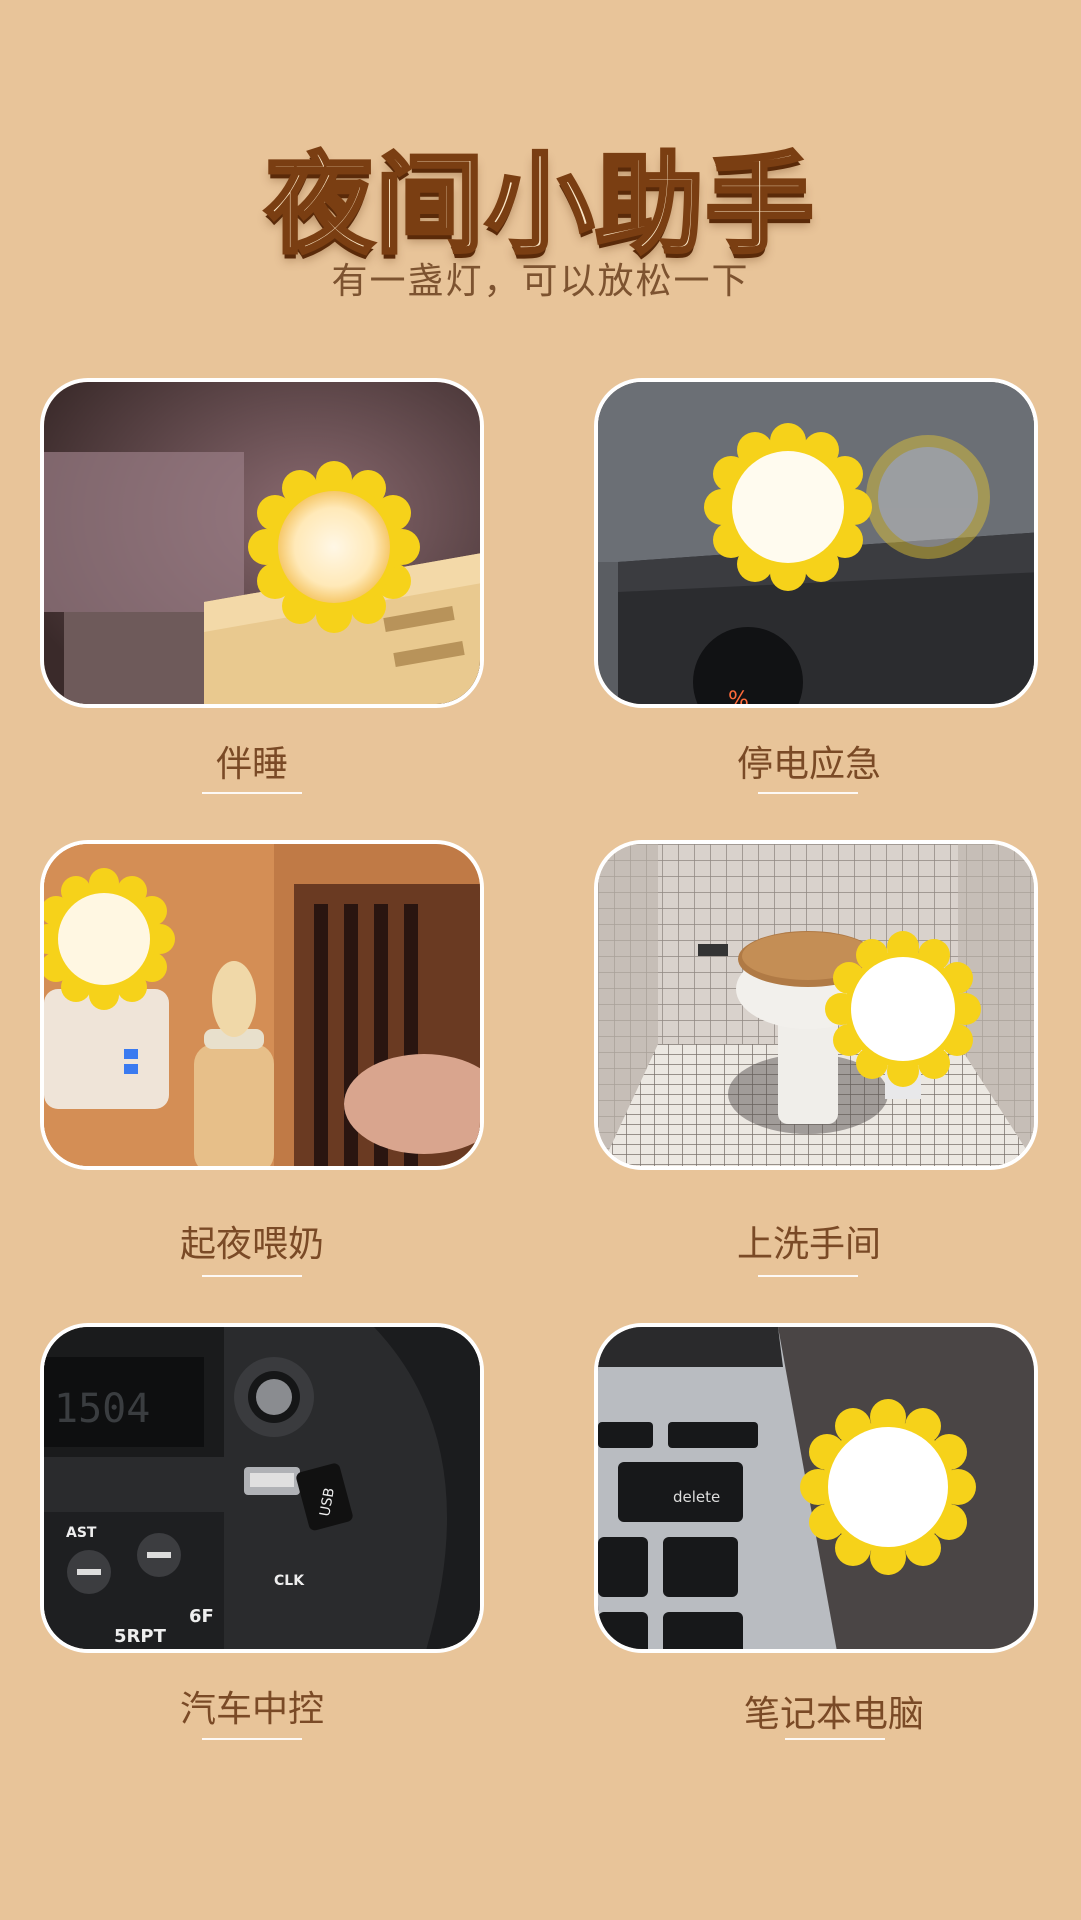  Describe the element at coordinates (289, 1581) in the screenshot. I see `svg-text: CLK` at that location.